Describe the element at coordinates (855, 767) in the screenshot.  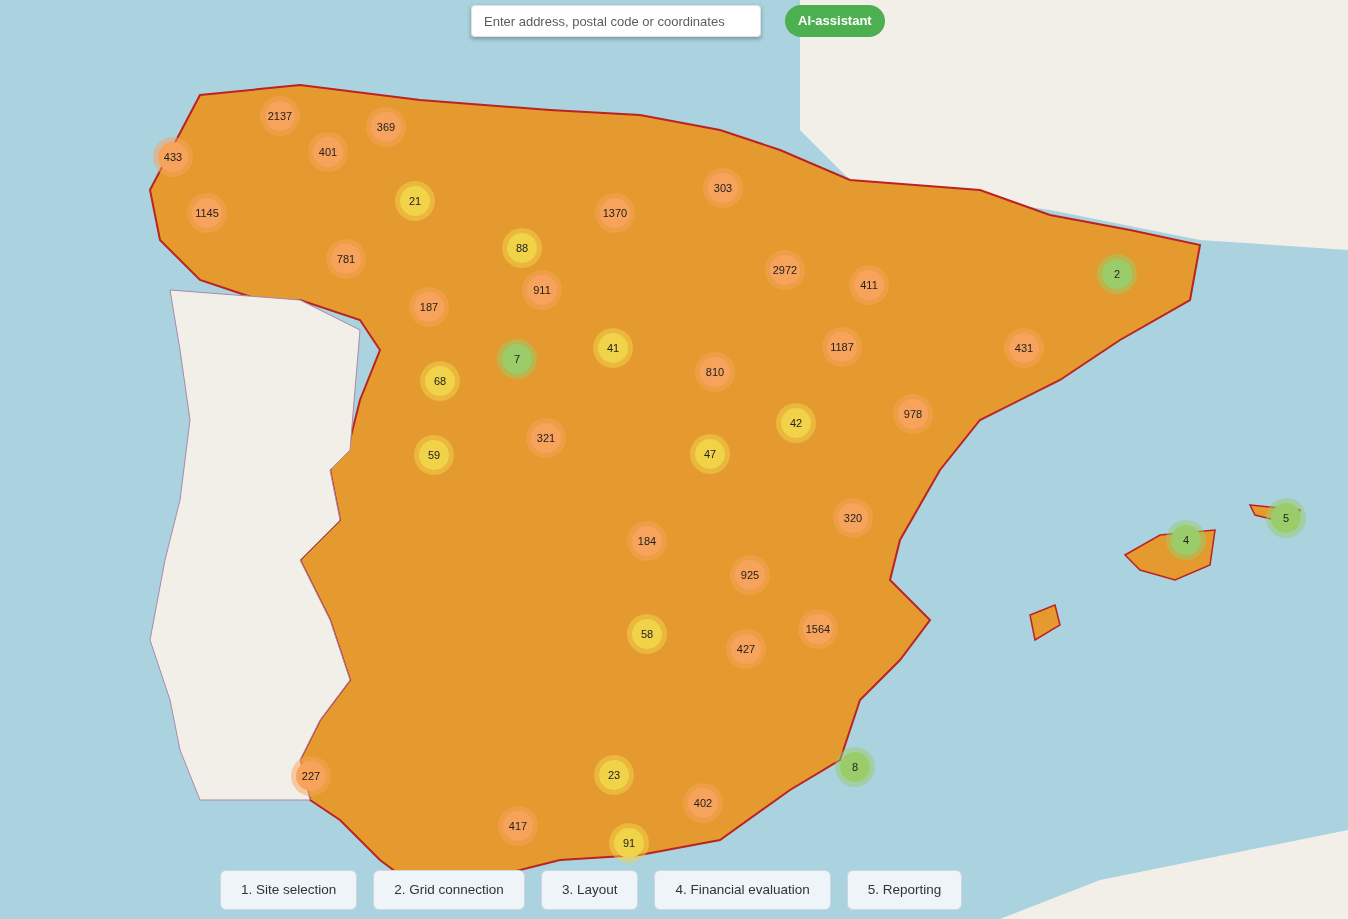
I see `cluster-marker: 8` at that location.